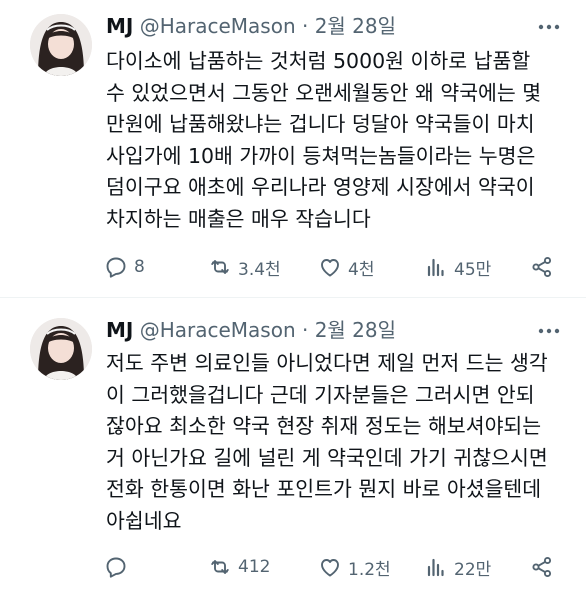 Image resolution: width=586 pixels, height=590 pixels. I want to click on reply-button, so click(119, 567).